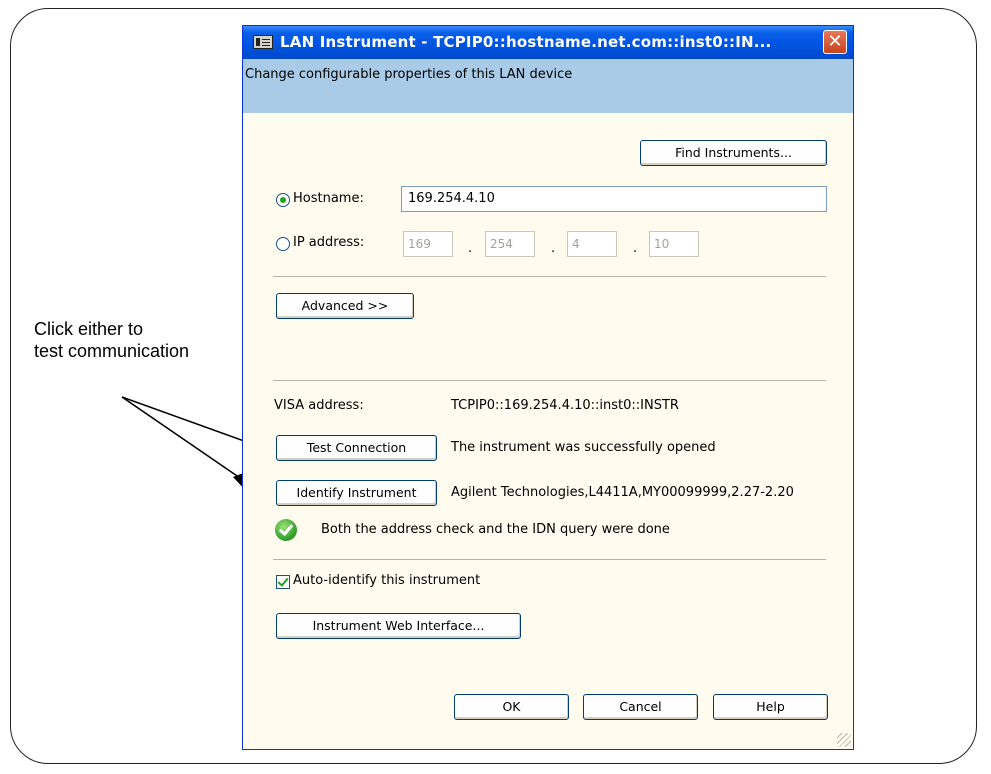 The image size is (991, 774). Describe the element at coordinates (614, 199) in the screenshot. I see `hostname-input: 169.254.4.10` at that location.